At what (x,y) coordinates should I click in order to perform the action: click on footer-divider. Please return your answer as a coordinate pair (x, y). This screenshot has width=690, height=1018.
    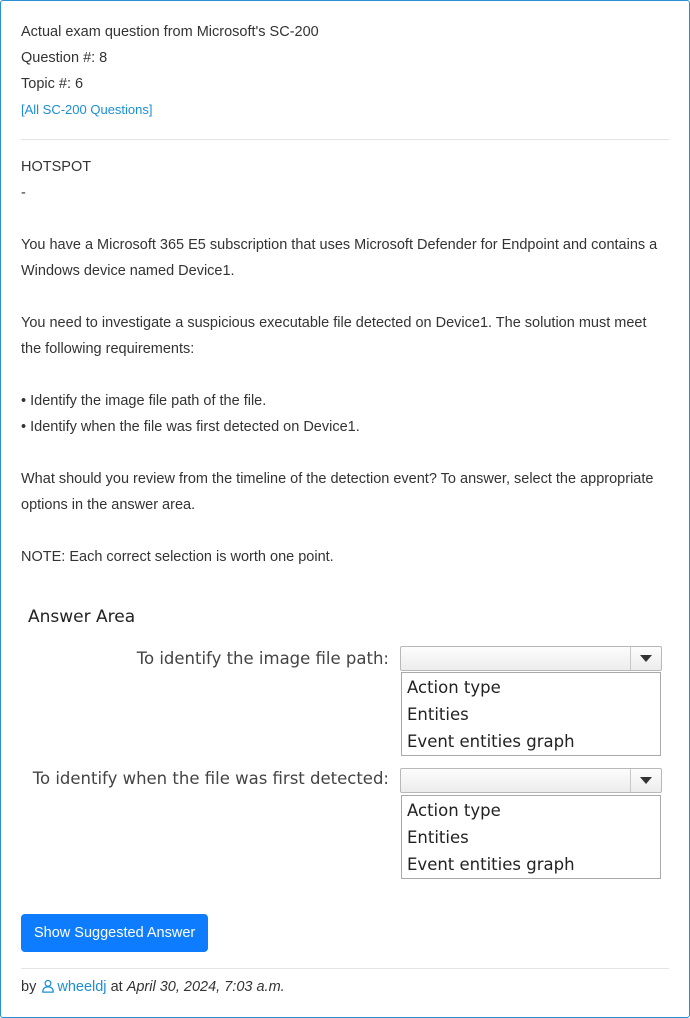
    Looking at the image, I should click on (345, 968).